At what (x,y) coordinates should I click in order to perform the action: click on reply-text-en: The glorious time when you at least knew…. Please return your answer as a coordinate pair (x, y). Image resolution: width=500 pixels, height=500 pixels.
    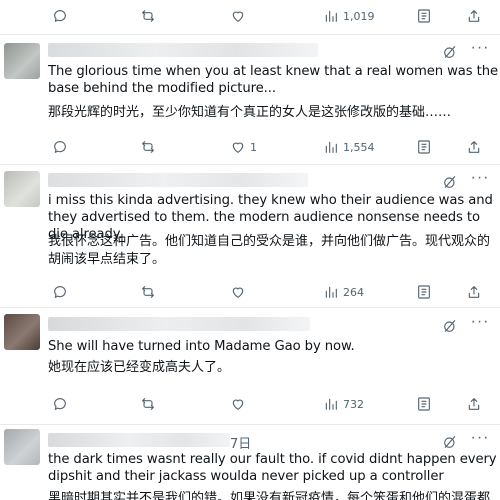
    Looking at the image, I should click on (273, 80).